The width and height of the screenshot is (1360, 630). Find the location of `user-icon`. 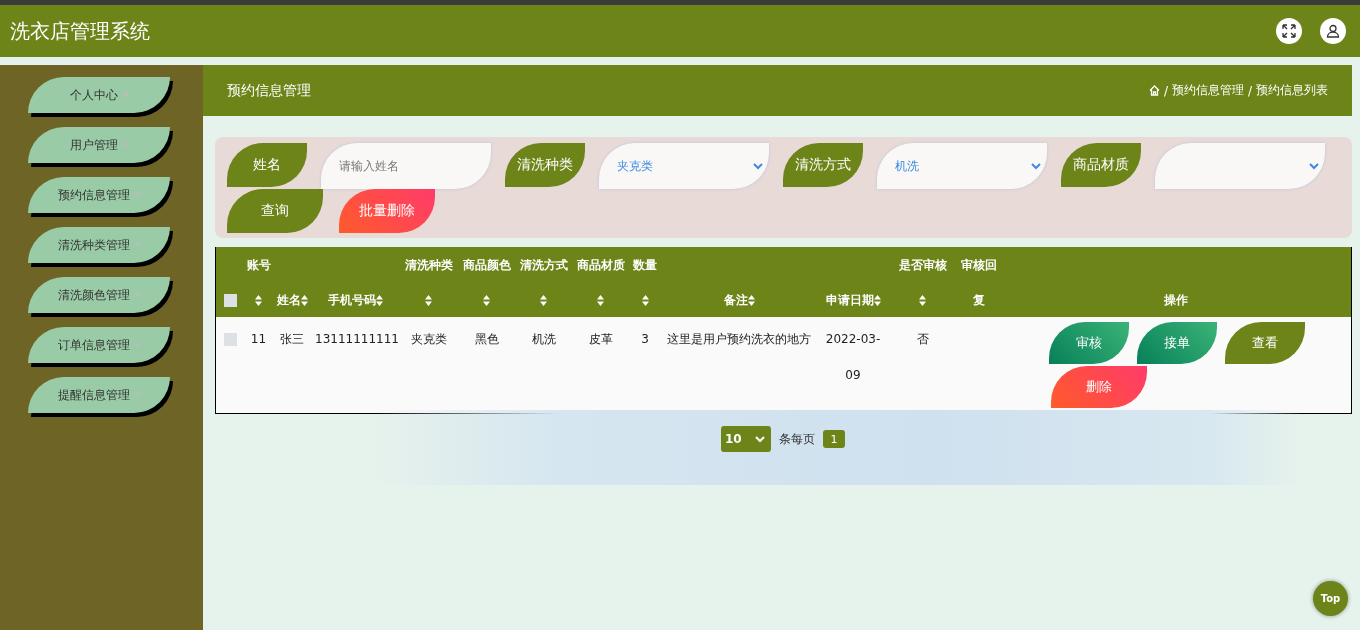

user-icon is located at coordinates (1333, 31).